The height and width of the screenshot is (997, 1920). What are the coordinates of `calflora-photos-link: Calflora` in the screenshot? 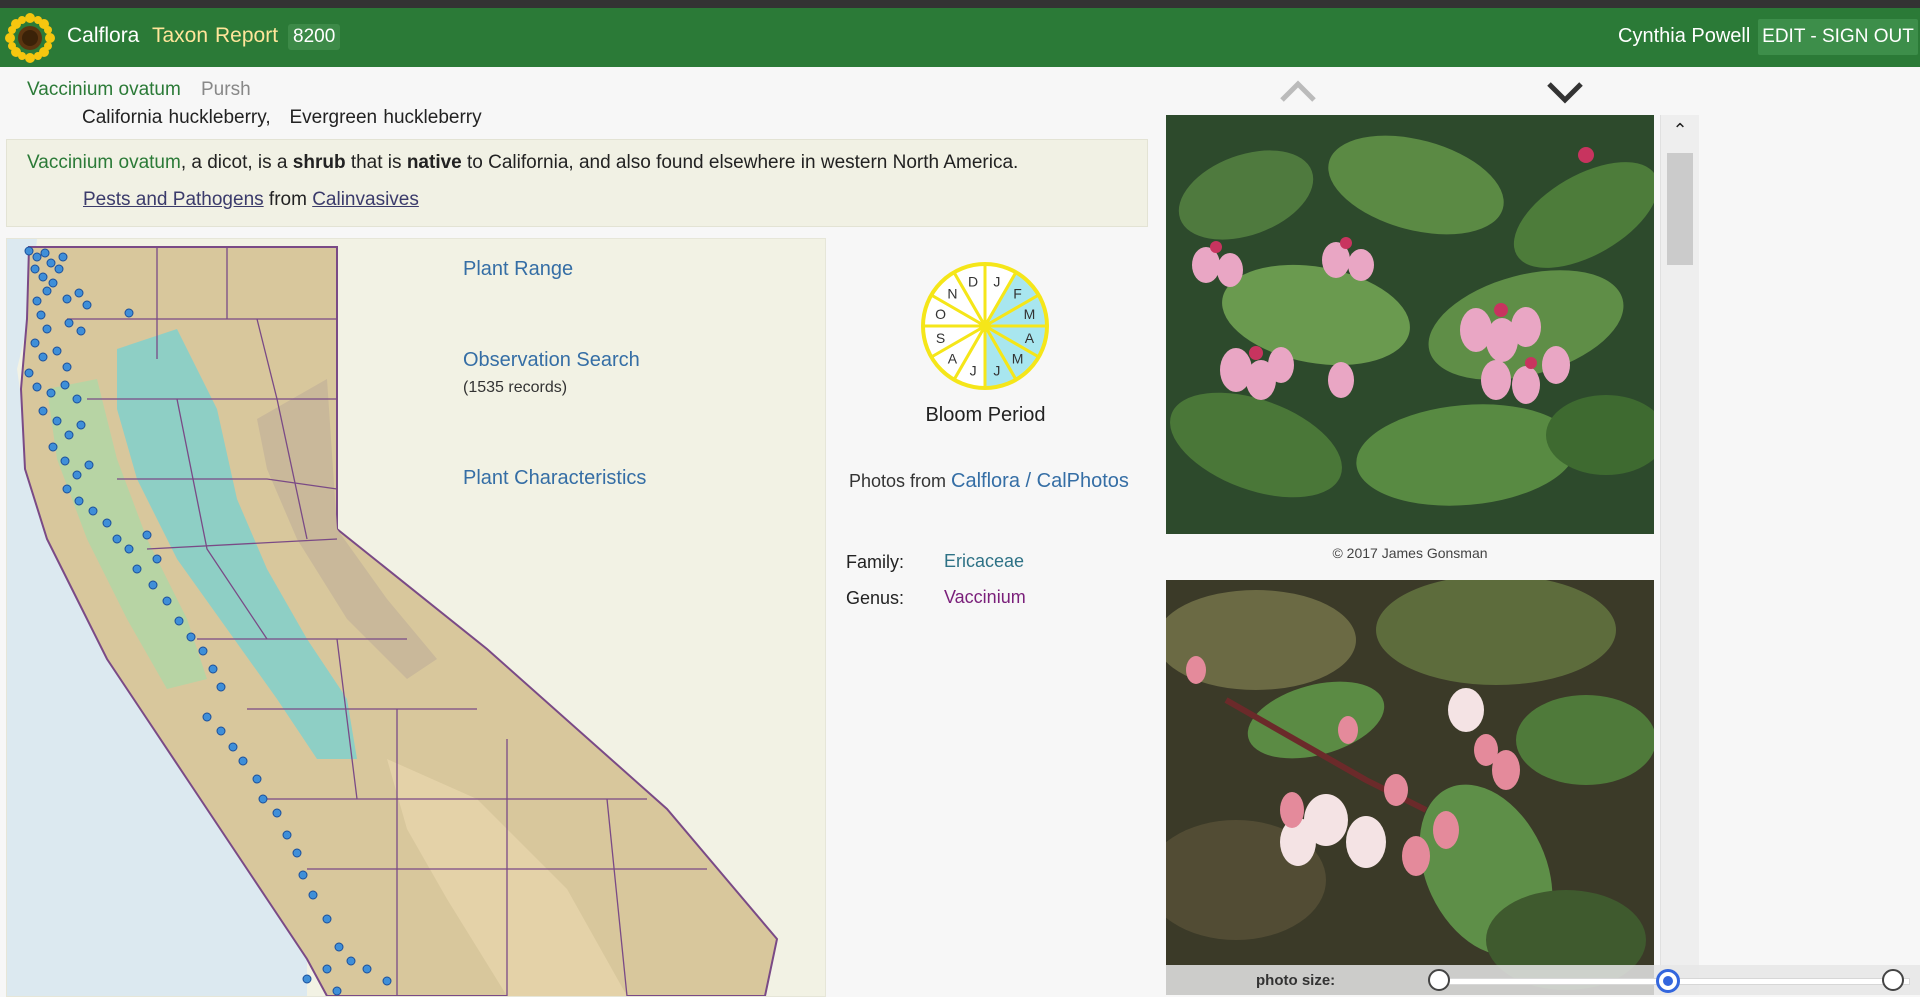 It's located at (985, 481).